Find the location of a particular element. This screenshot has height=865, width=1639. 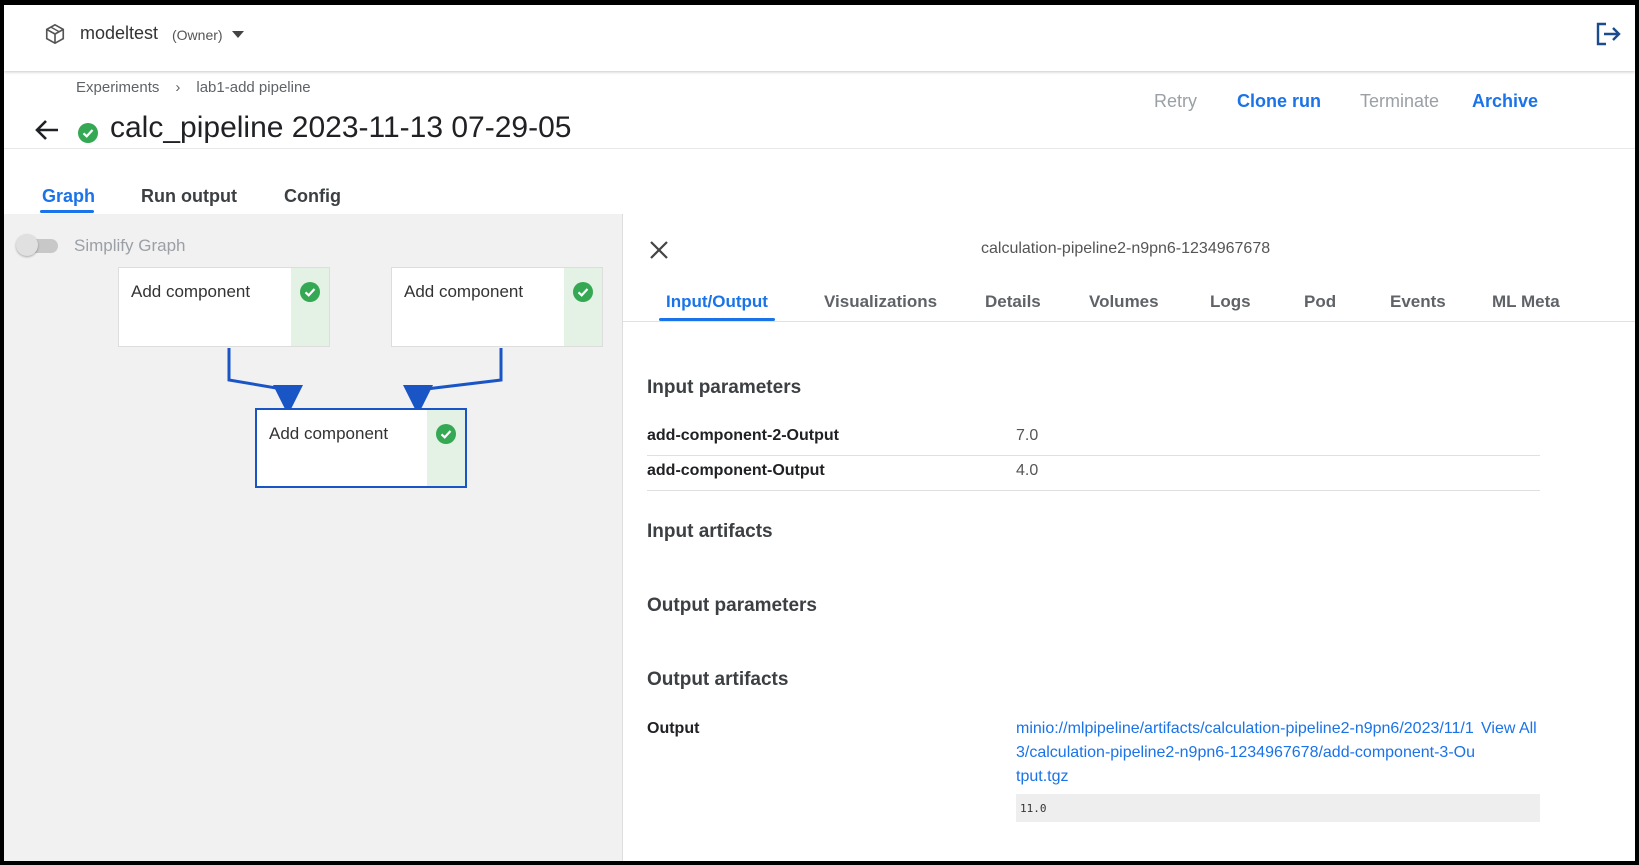

cube-icon is located at coordinates (55, 34).